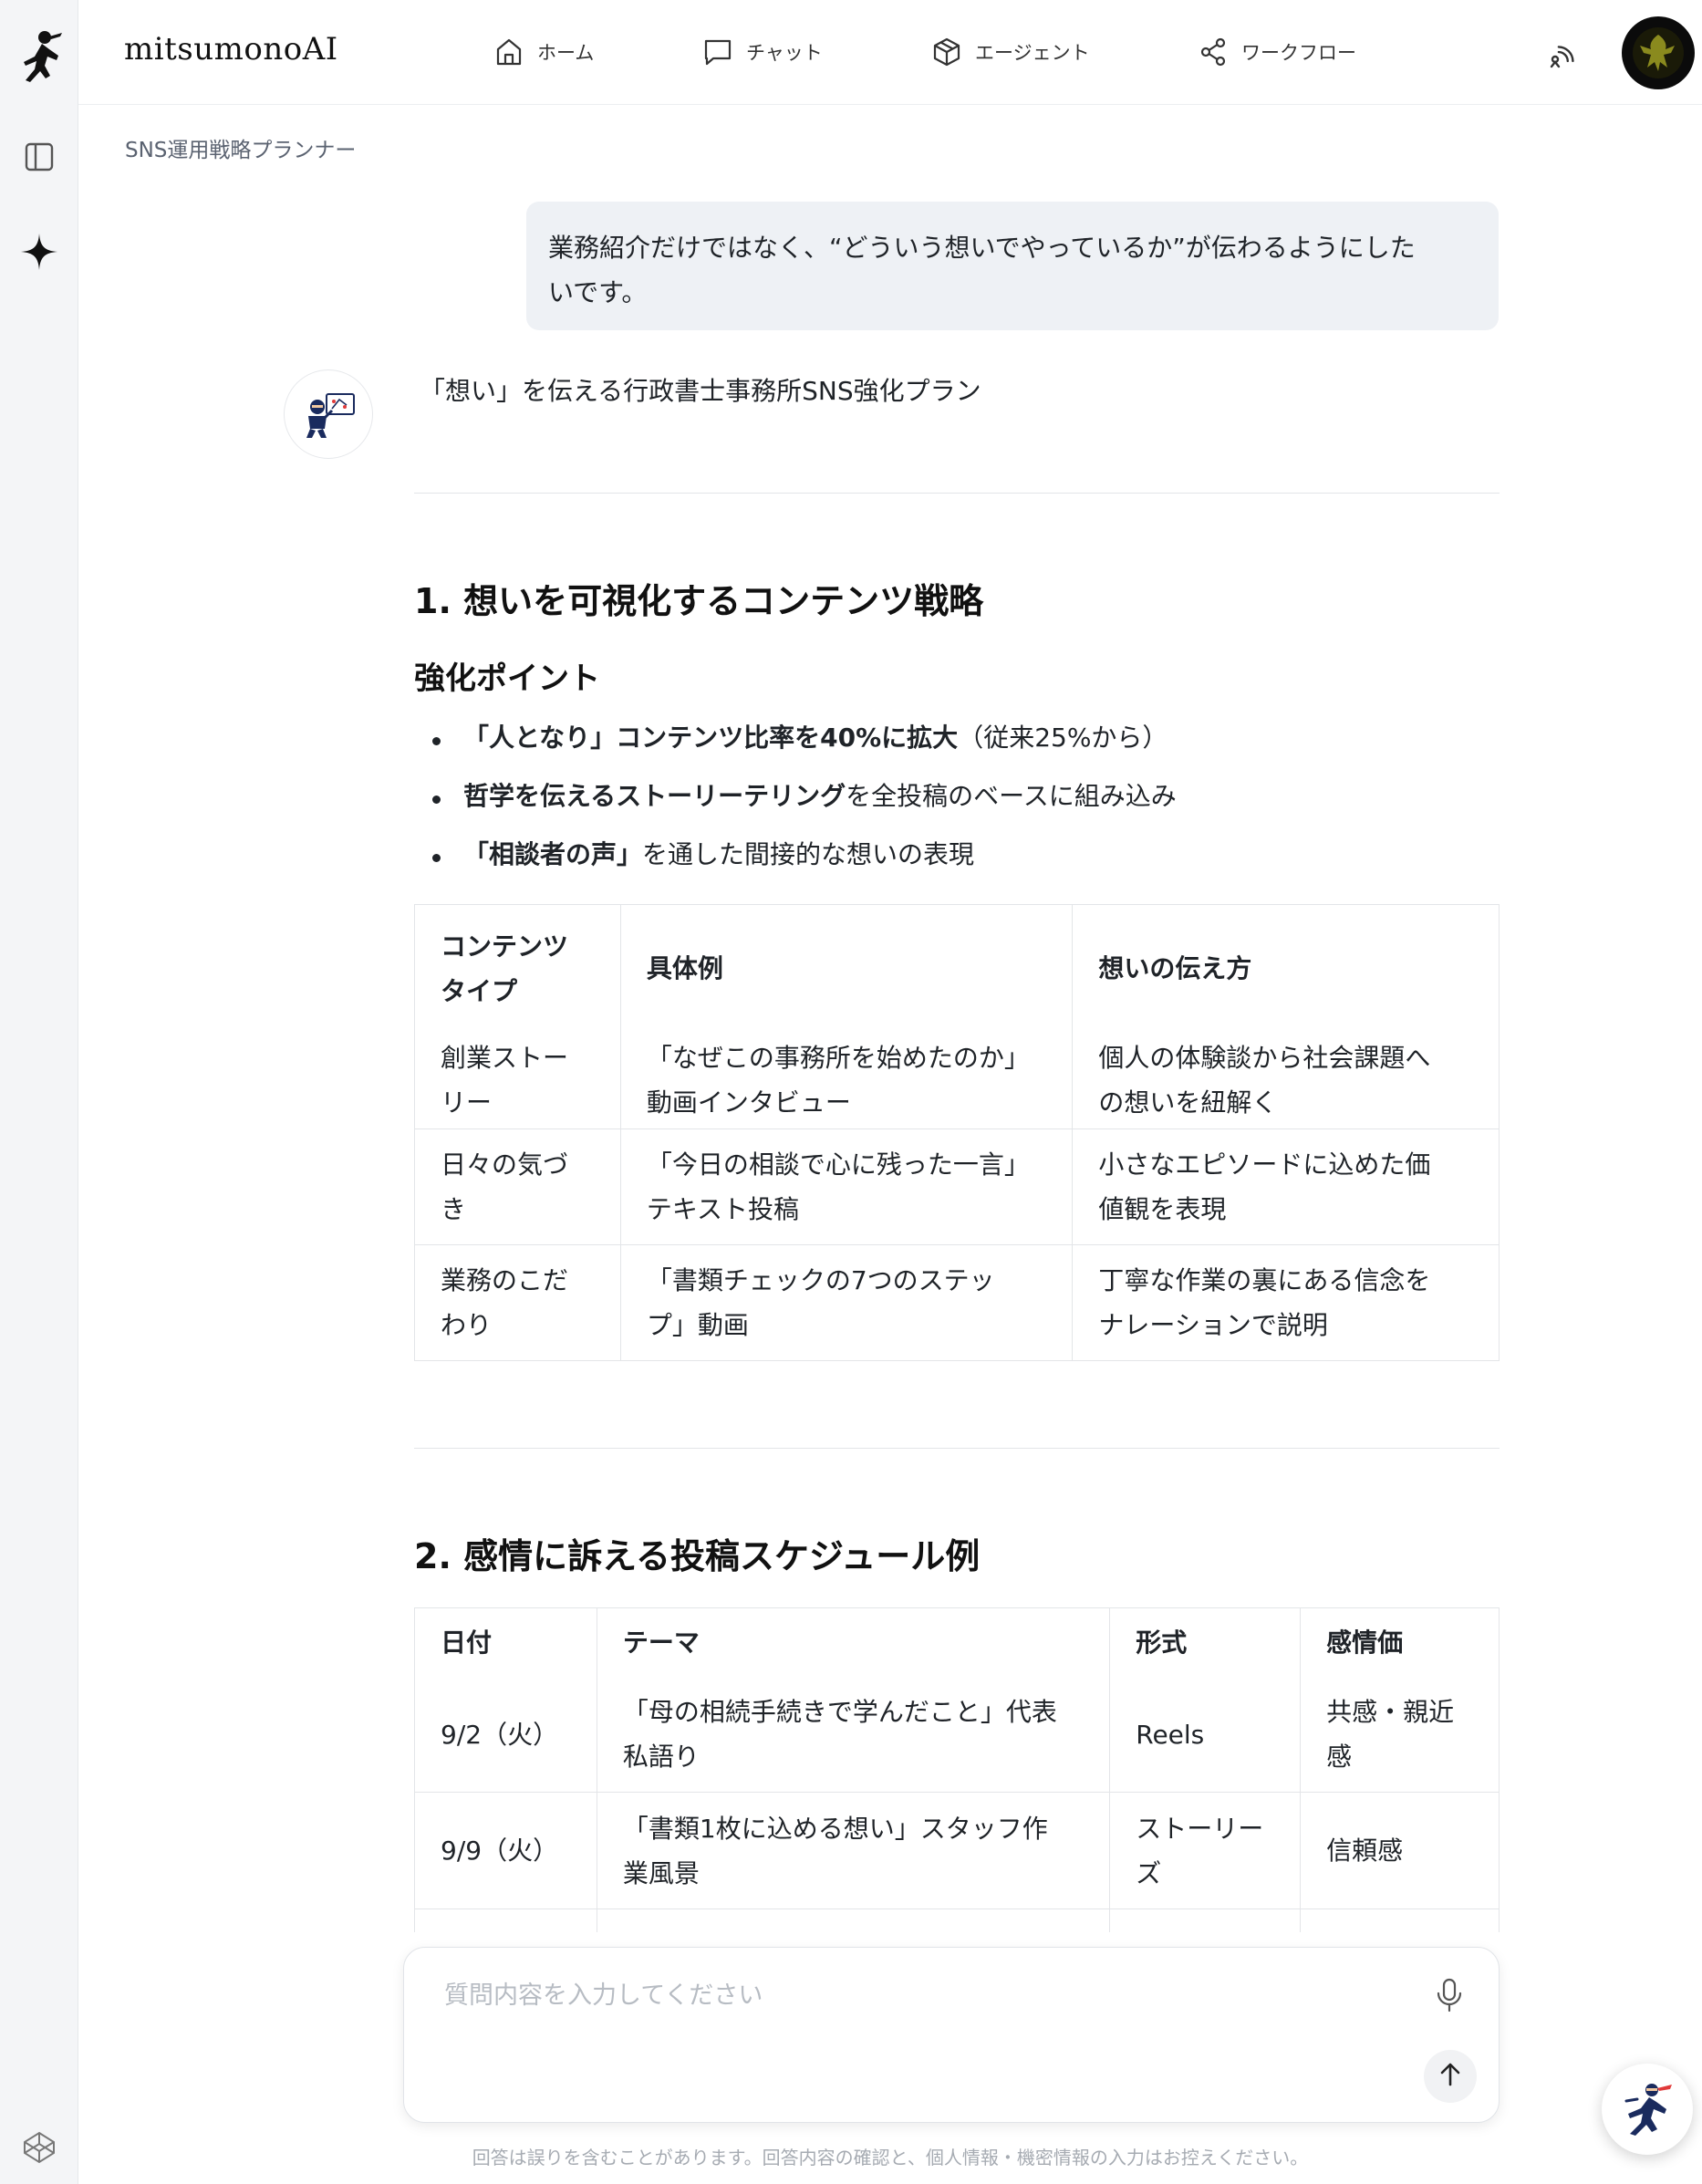 This screenshot has height=2184, width=1702. I want to click on cell-line: 「なぜこの事務所を始めたのか」, so click(838, 1058).